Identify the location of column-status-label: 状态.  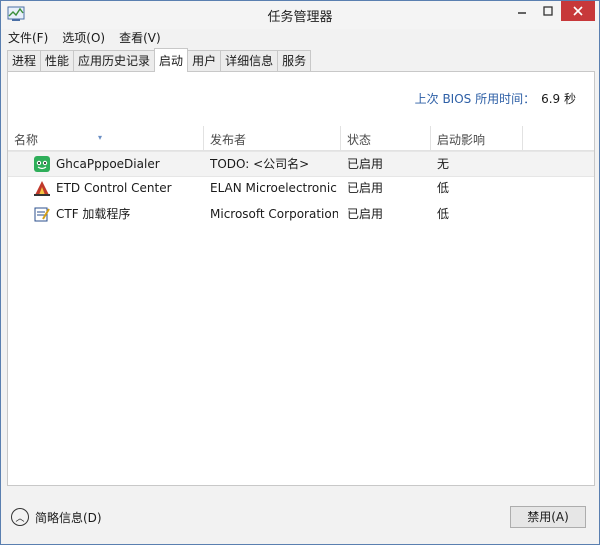
(359, 140).